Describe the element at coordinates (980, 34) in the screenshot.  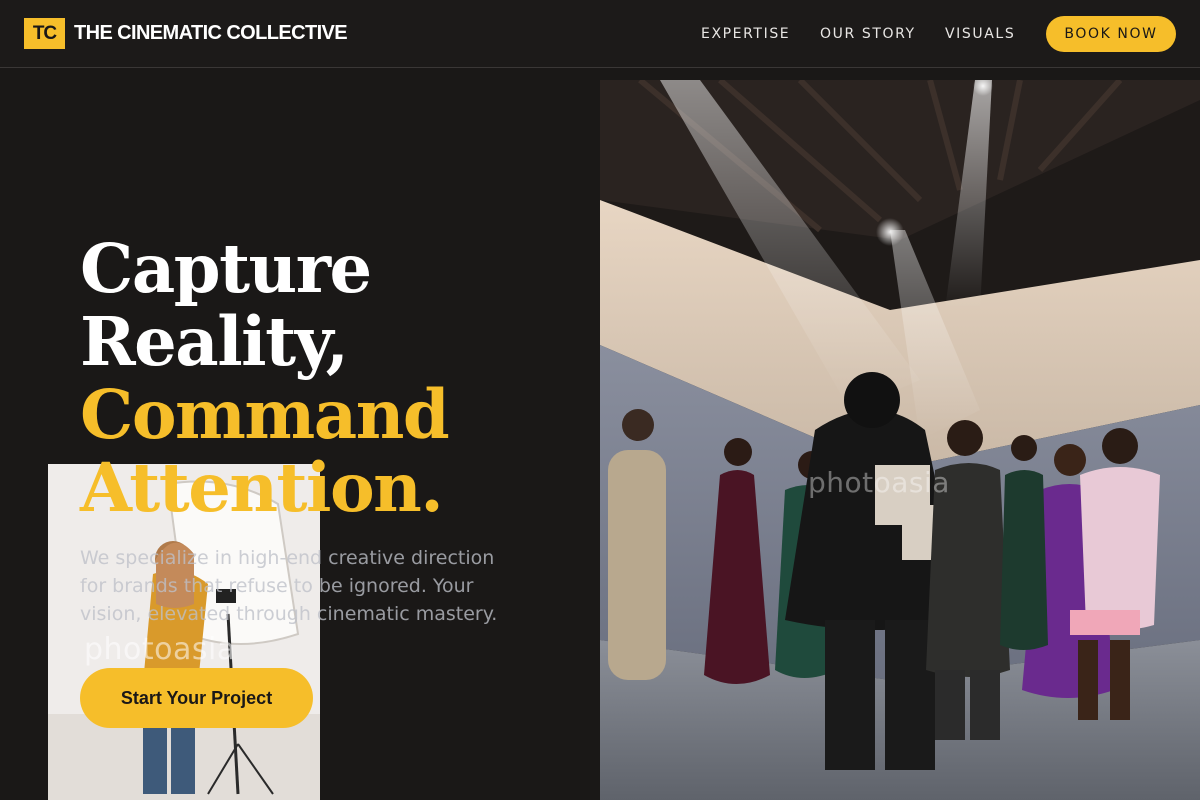
I see `nav-link-visuals: VISUALS` at that location.